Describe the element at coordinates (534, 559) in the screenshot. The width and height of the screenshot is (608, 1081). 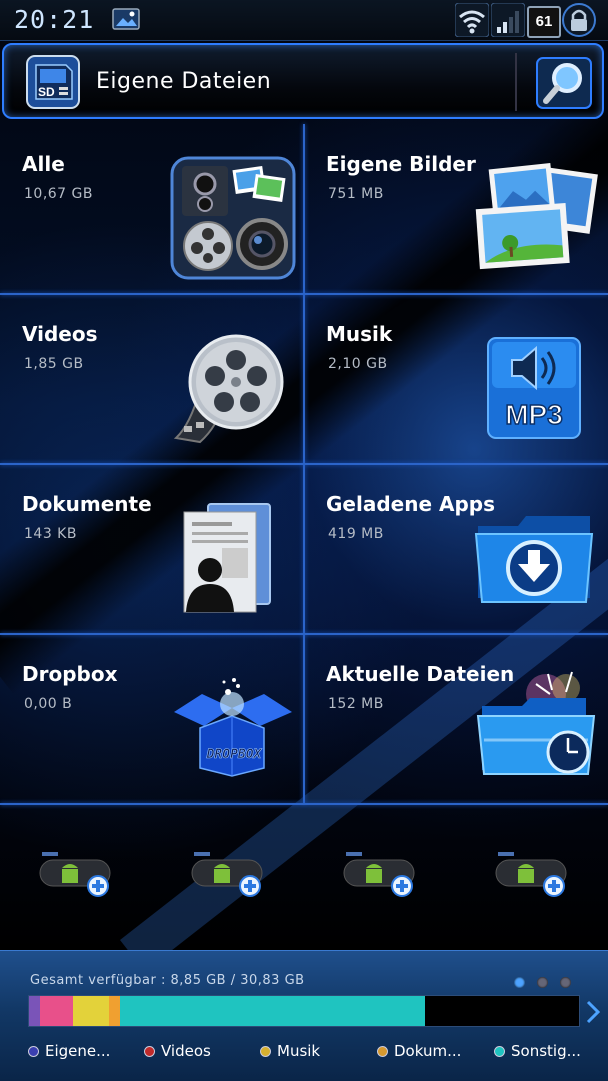
I see `download-folder-icon` at that location.